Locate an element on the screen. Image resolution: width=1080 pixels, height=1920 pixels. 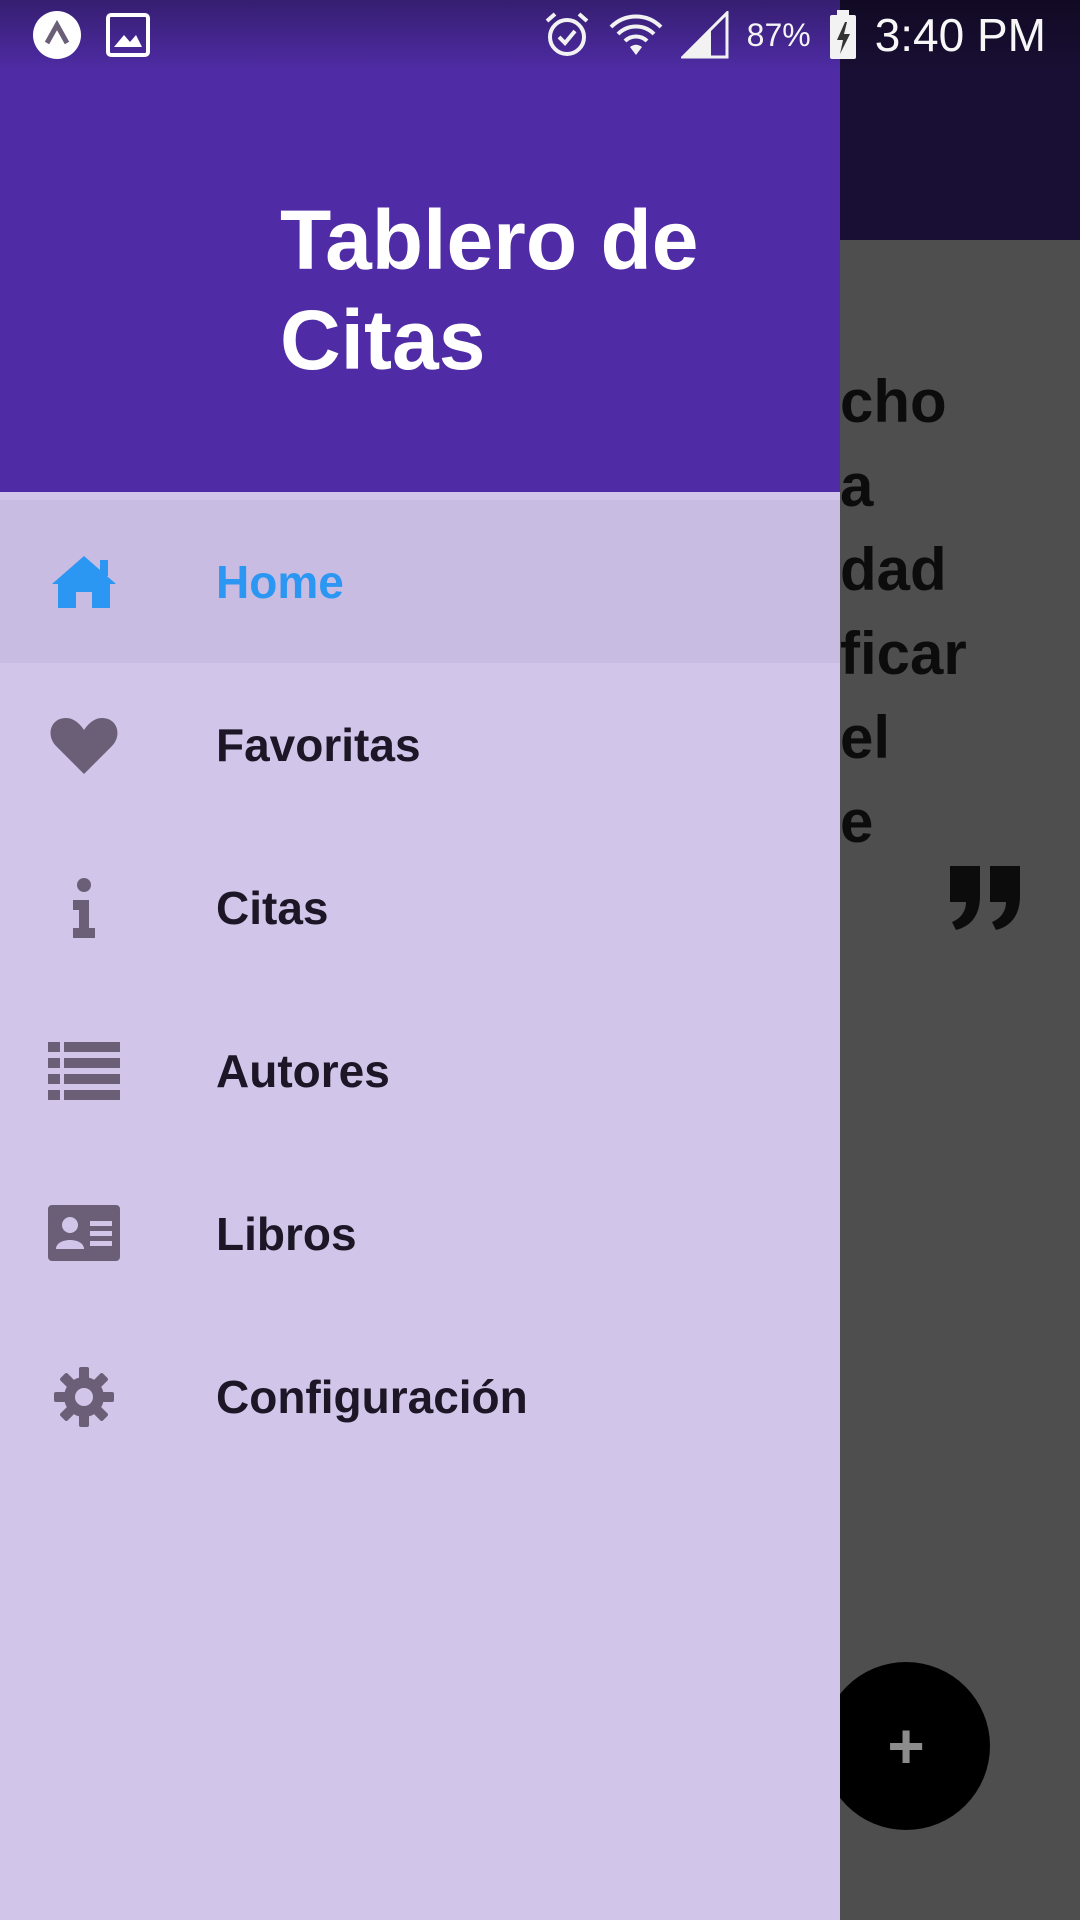
drawer-item-autores: Autores is located at coordinates (420, 1070).